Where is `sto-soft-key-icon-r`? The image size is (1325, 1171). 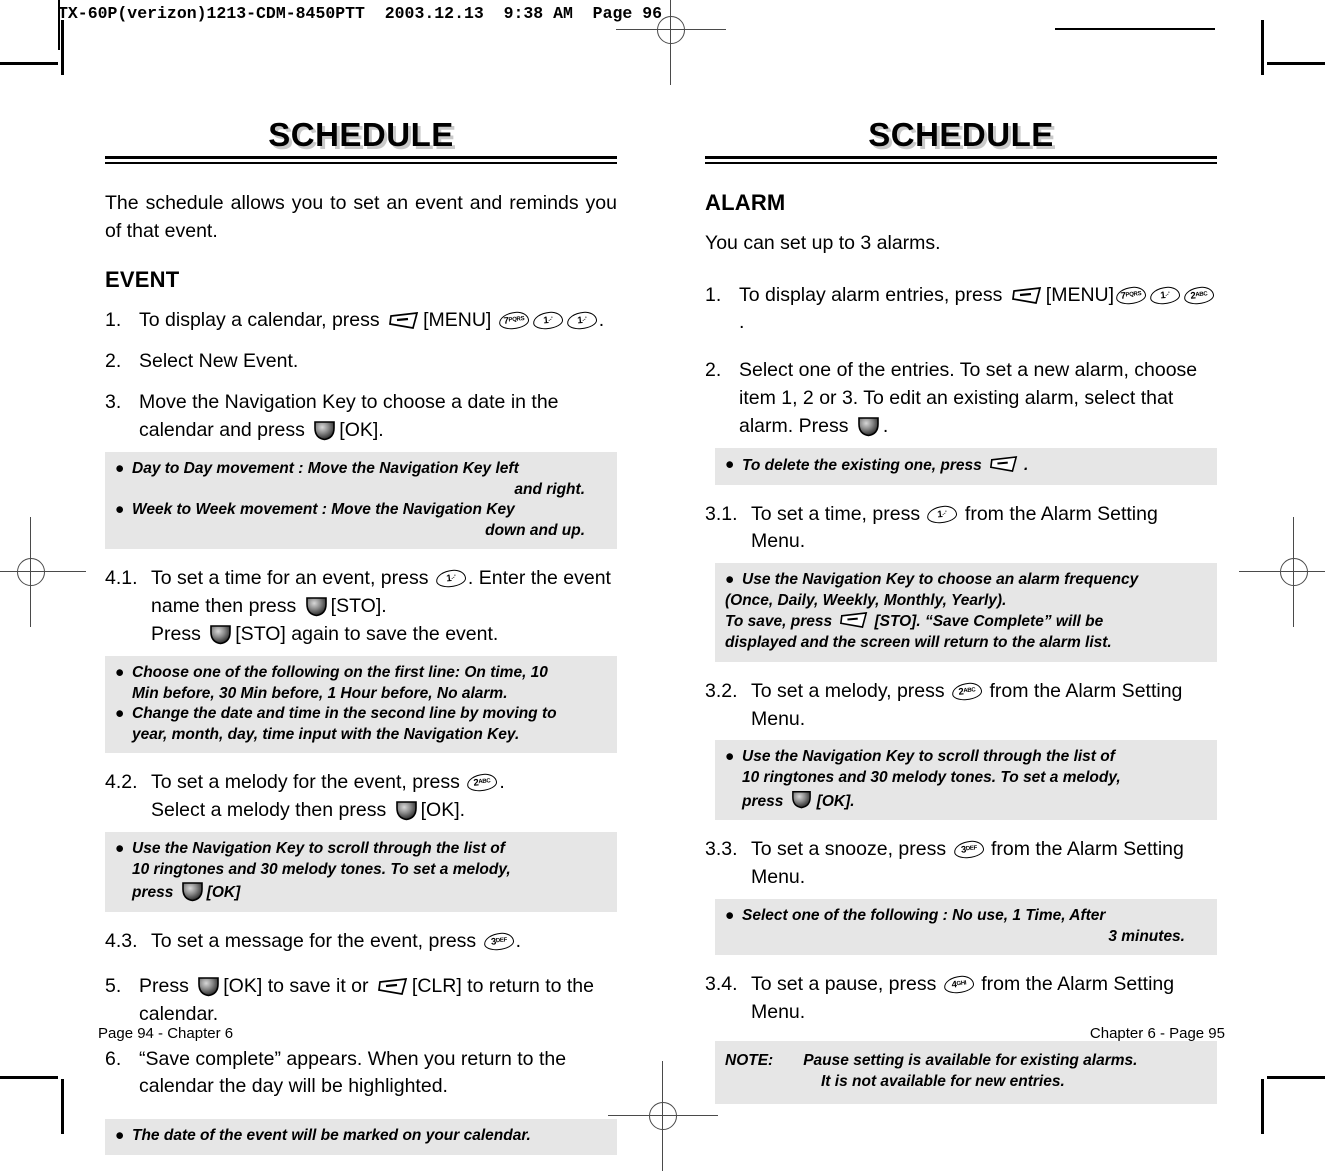 sto-soft-key-icon-r is located at coordinates (855, 620).